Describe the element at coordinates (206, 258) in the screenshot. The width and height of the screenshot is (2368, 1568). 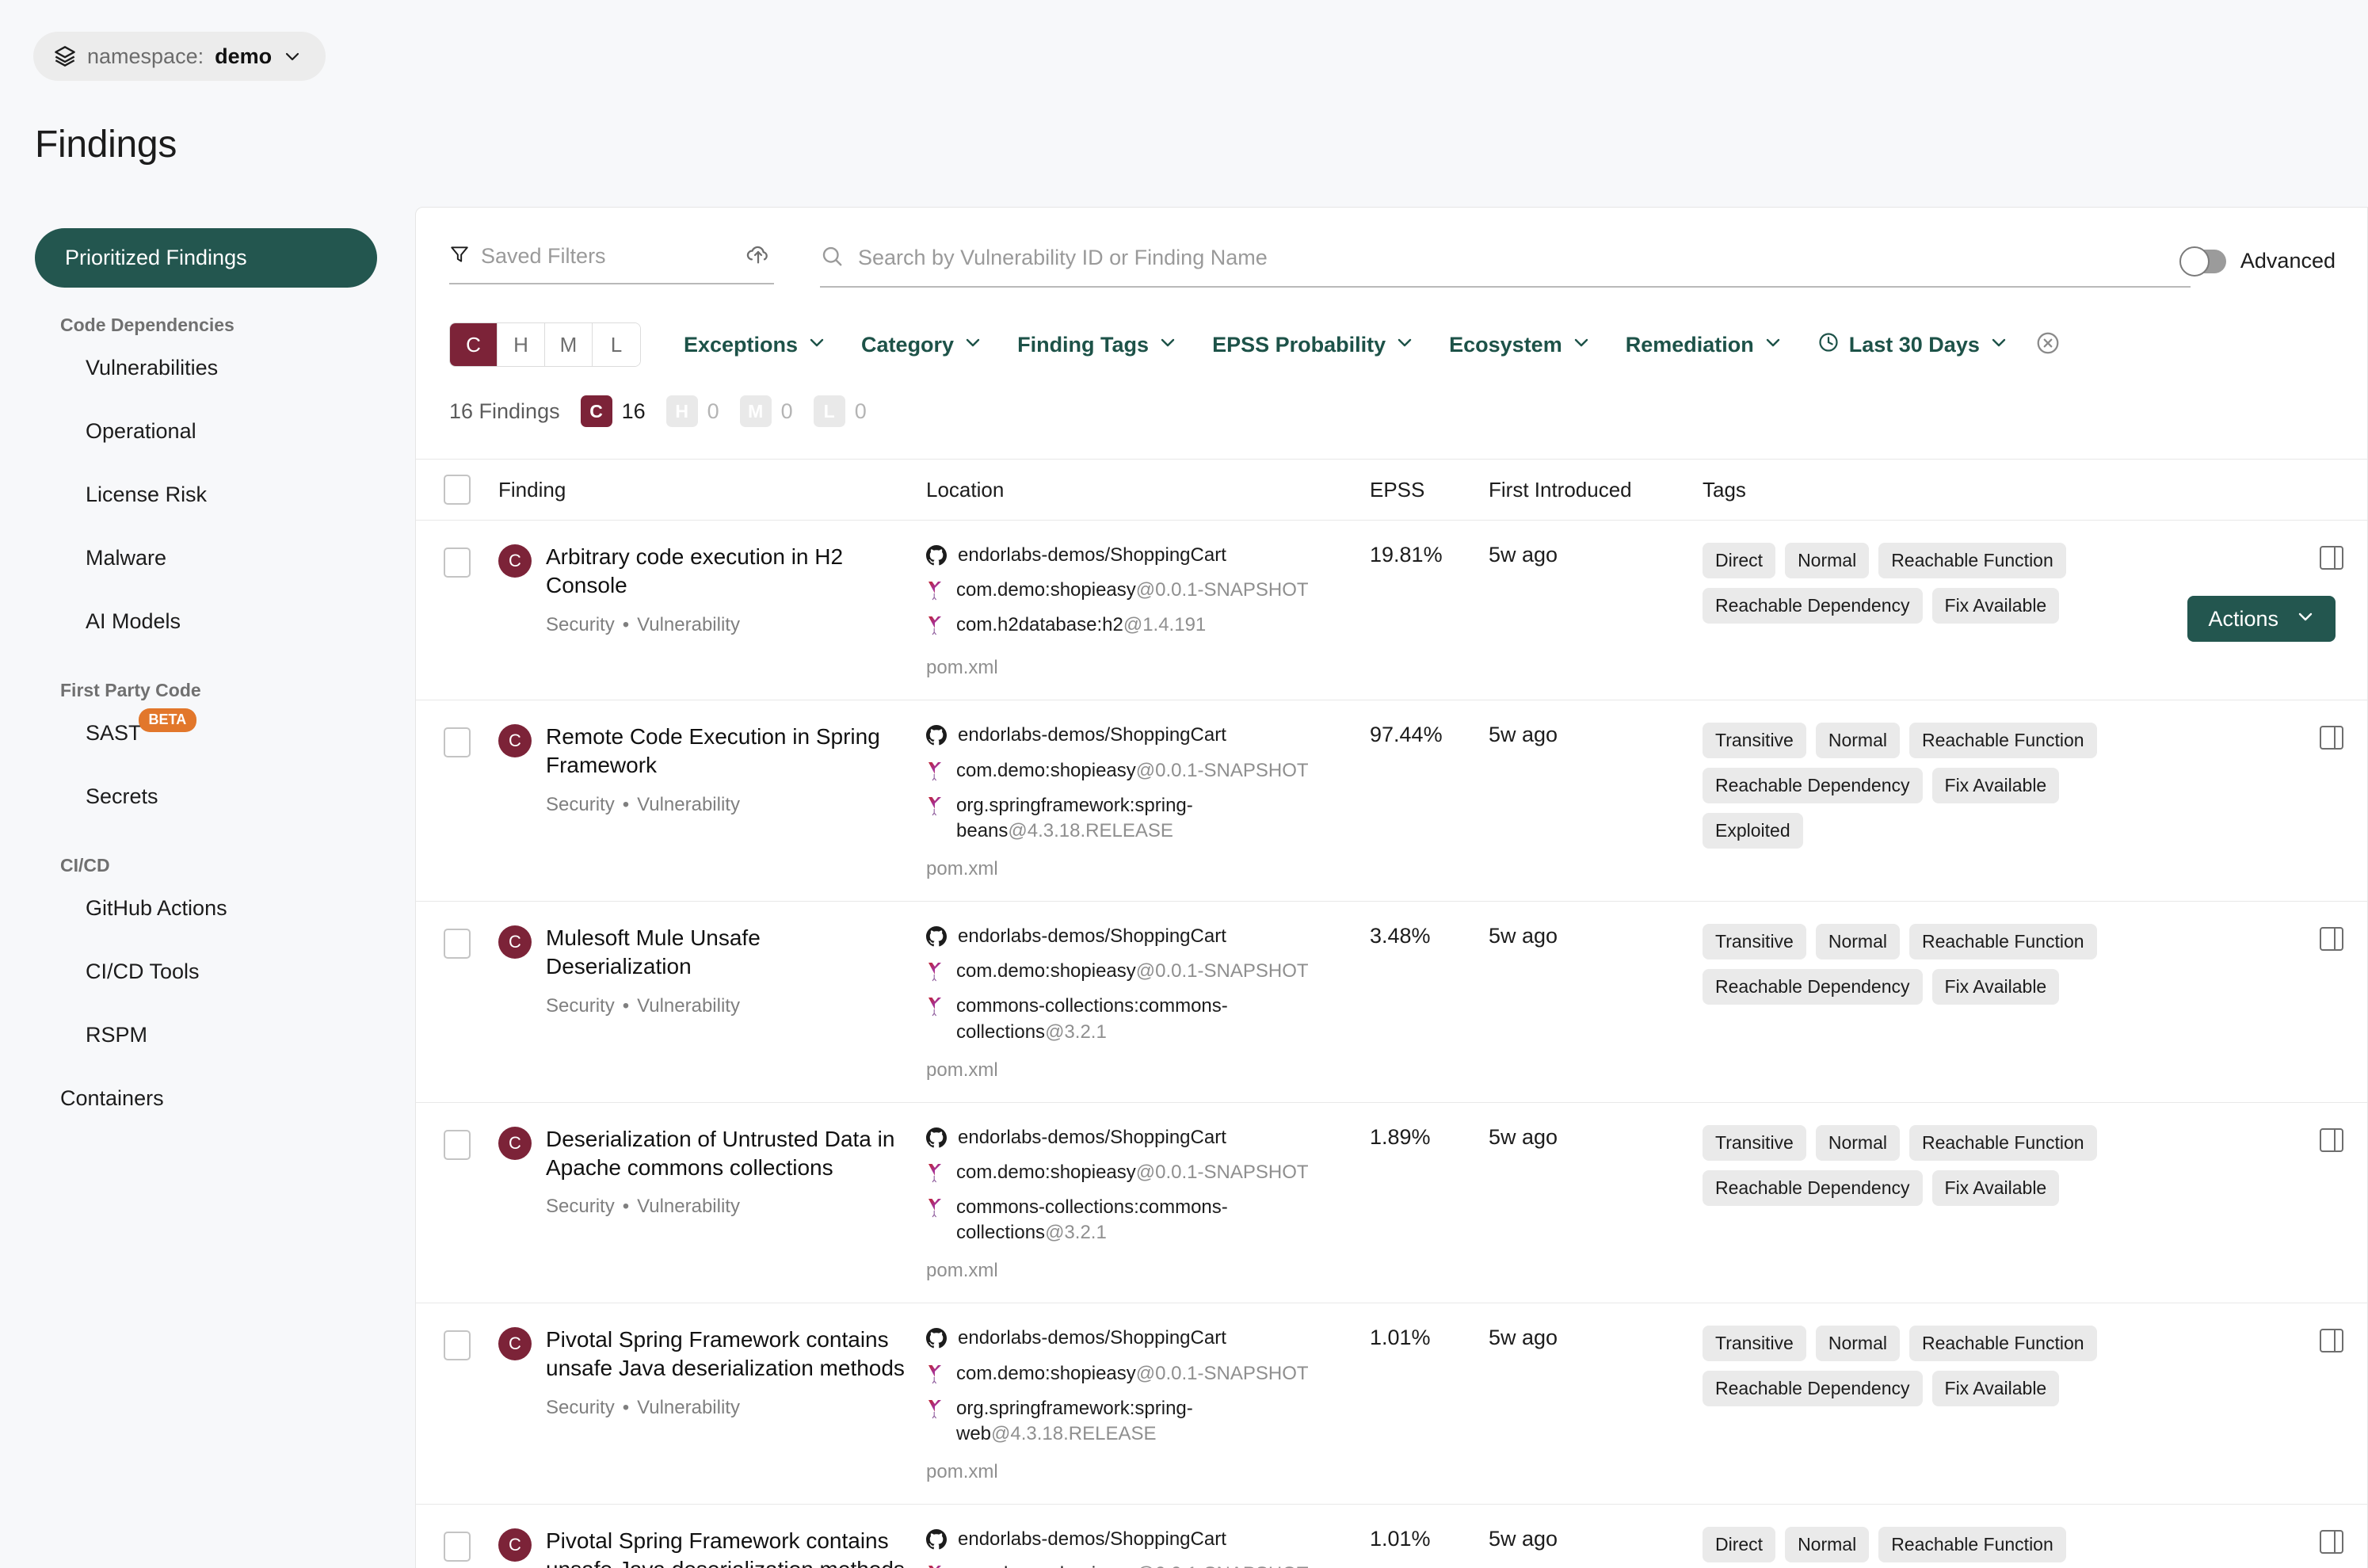
I see `sidebar-item-prioritized-findings: Prioritized Findings` at that location.